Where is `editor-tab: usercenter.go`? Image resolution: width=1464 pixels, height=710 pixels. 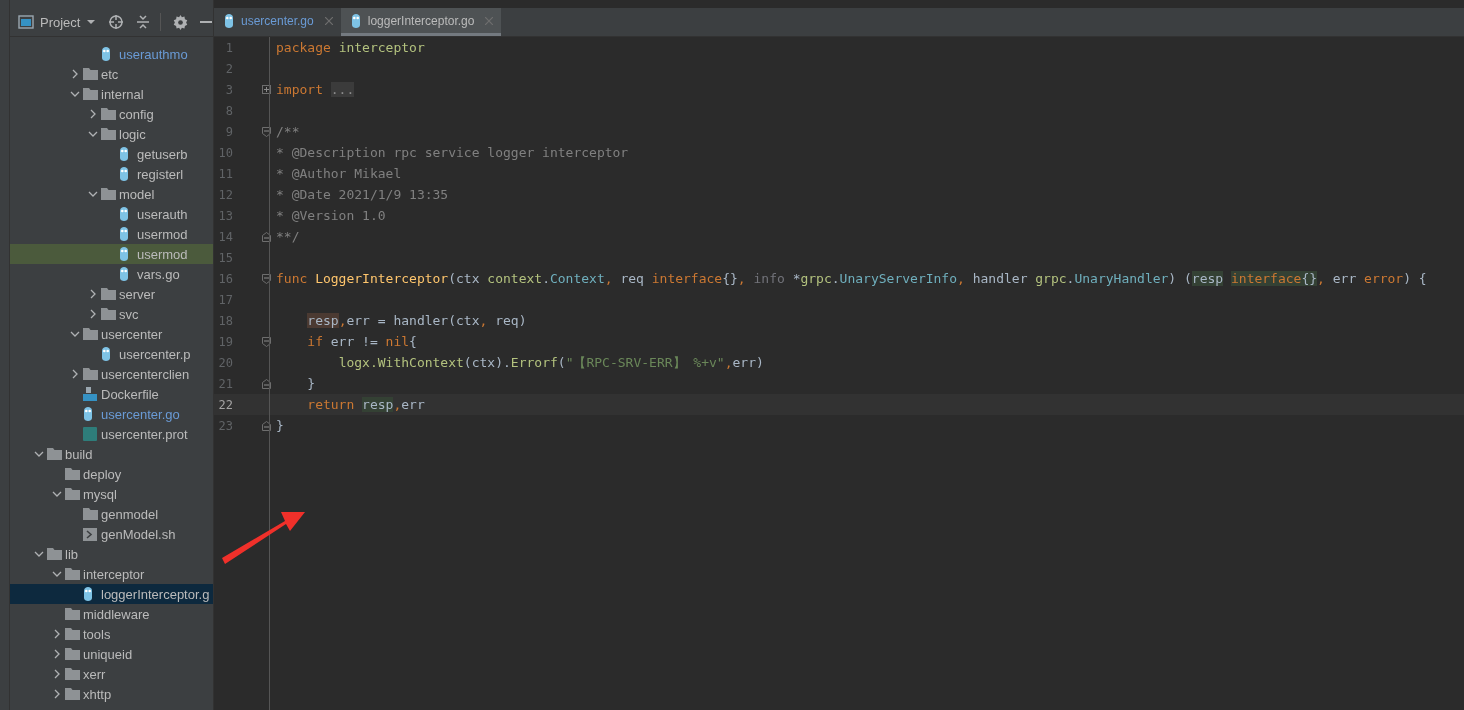
editor-tab: usercenter.go is located at coordinates (277, 22).